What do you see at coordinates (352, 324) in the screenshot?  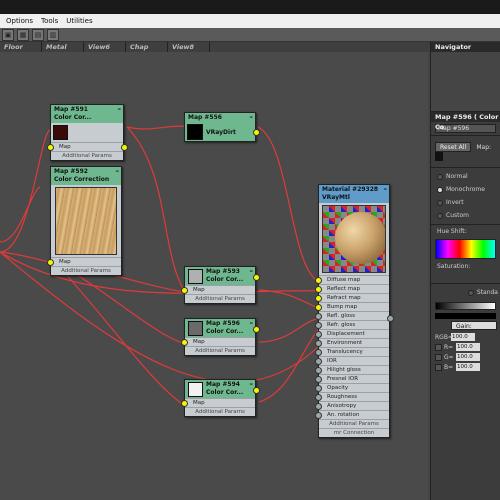 I see `material-slot: Refr. gloss` at bounding box center [352, 324].